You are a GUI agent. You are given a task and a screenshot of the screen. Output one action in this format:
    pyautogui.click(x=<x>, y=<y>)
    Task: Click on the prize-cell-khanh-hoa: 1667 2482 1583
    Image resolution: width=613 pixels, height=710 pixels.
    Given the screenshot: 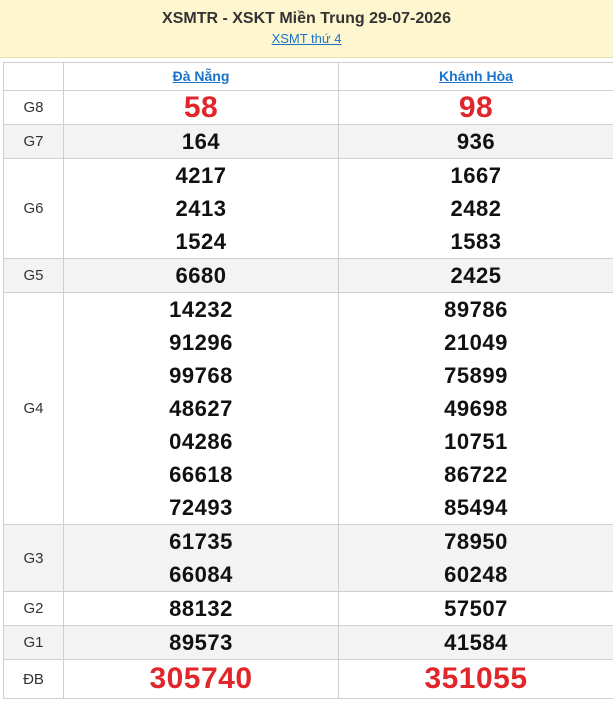 What is the action you would take?
    pyautogui.click(x=475, y=208)
    